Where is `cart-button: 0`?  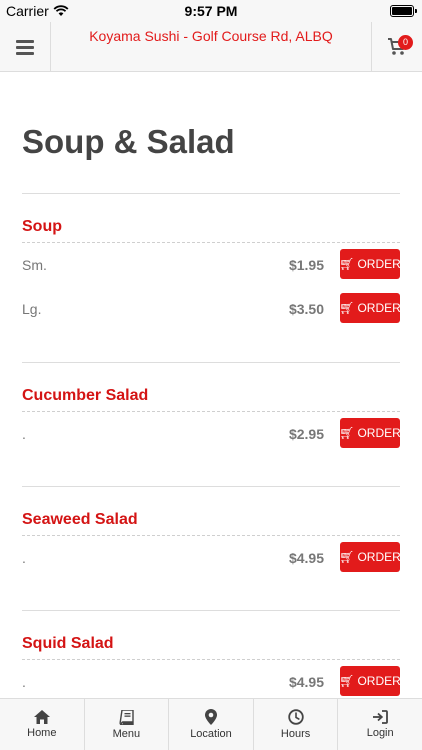
cart-button: 0 is located at coordinates (396, 47).